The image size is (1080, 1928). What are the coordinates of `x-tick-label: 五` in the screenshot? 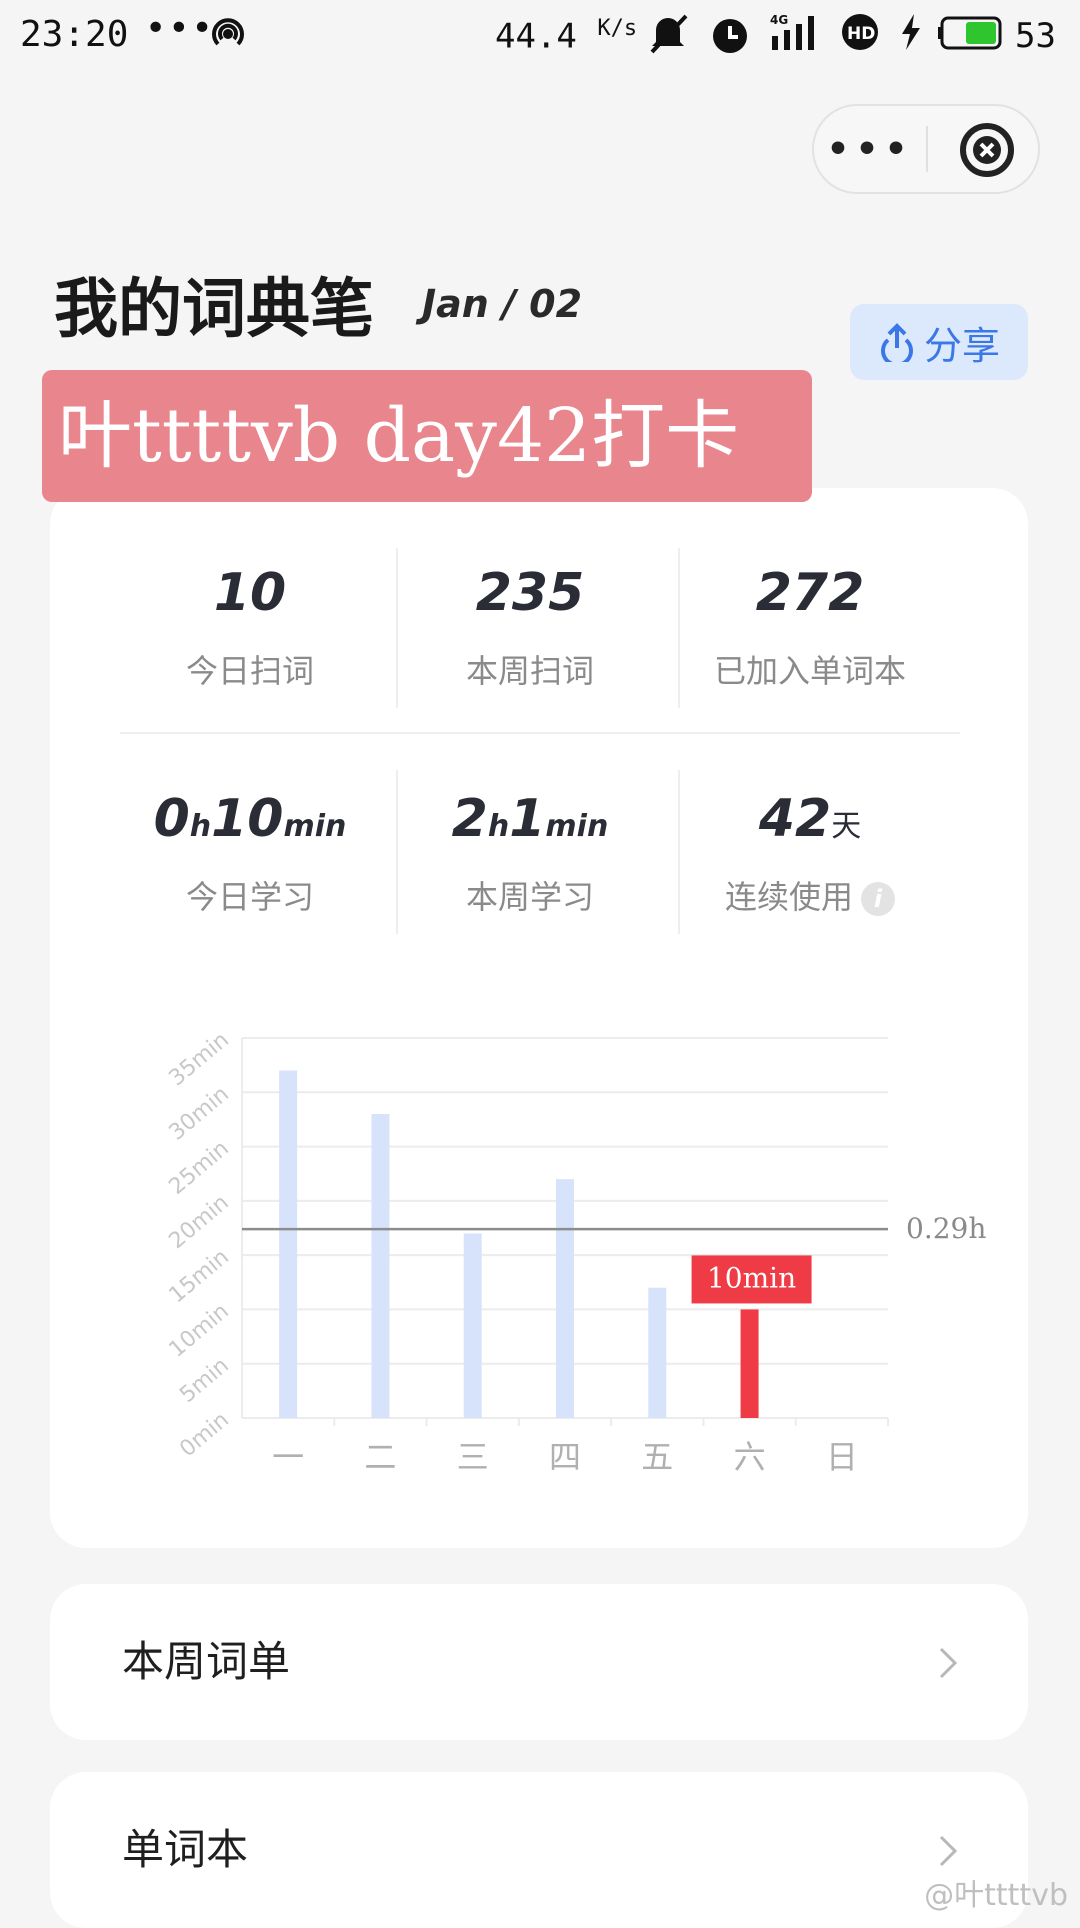 It's located at (657, 1457).